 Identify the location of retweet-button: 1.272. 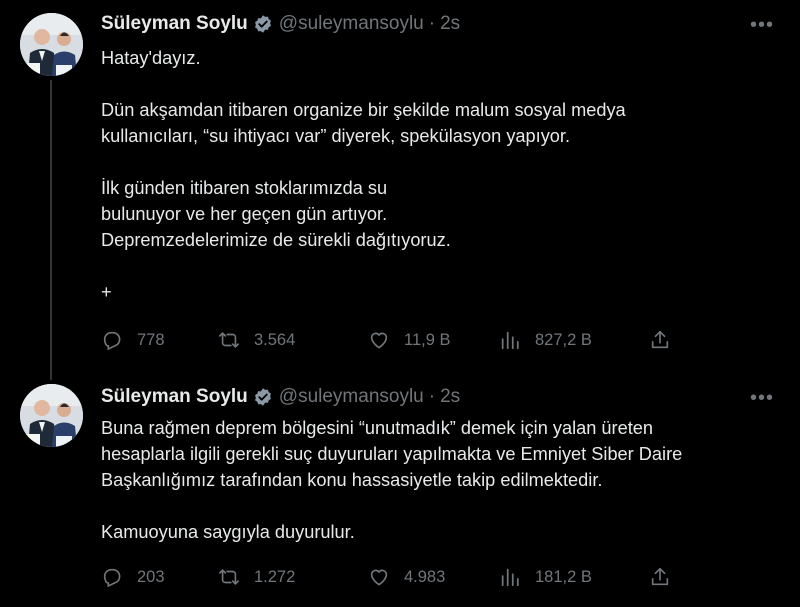
(293, 577).